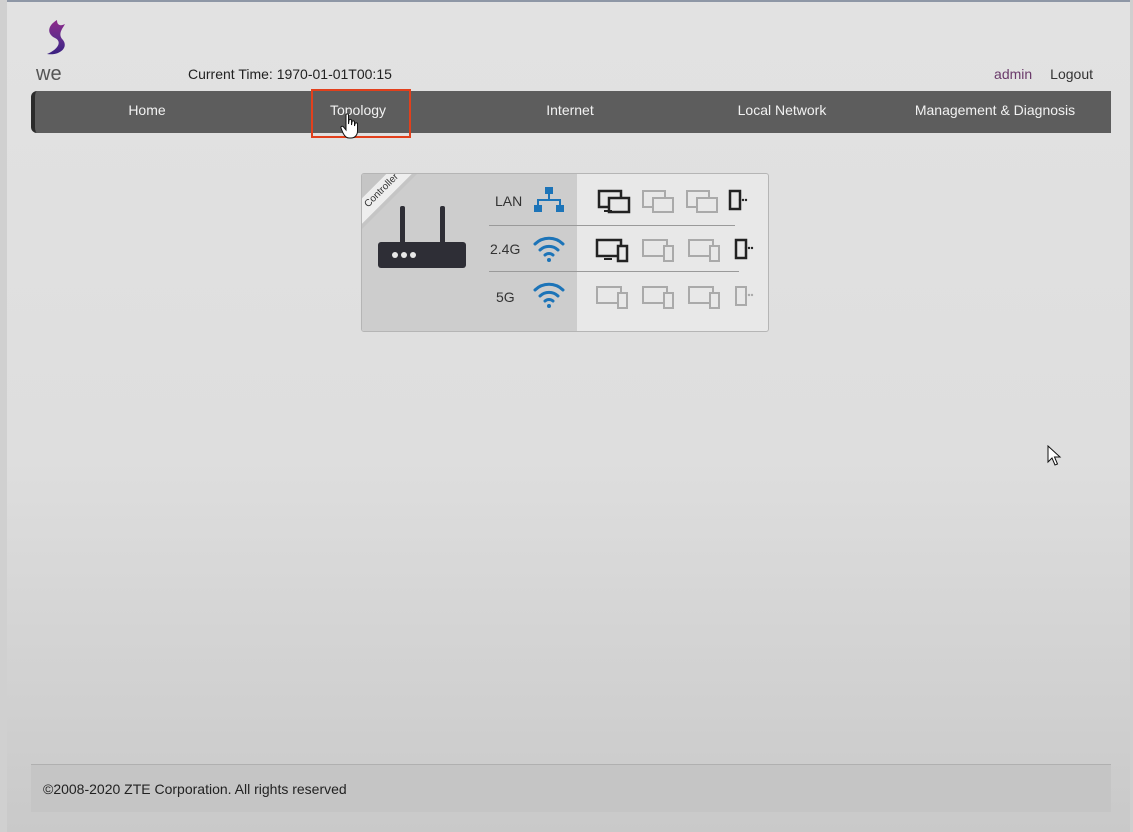 The width and height of the screenshot is (1133, 832). What do you see at coordinates (566, 1) in the screenshot?
I see `window-top-border` at bounding box center [566, 1].